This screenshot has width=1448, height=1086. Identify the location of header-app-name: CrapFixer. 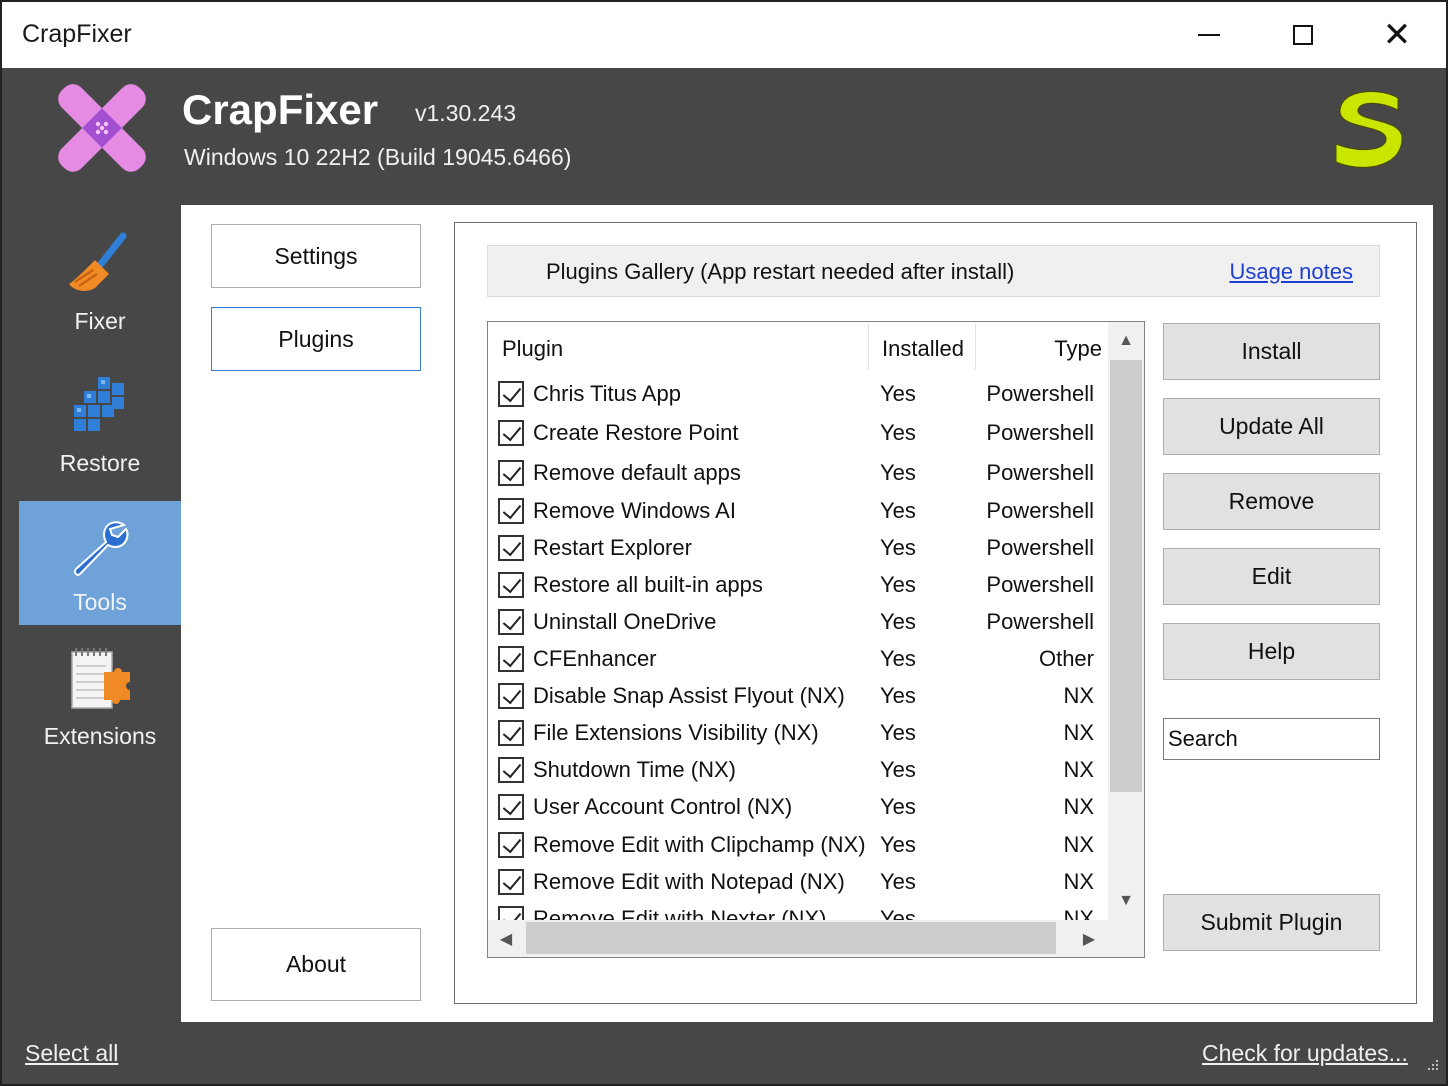
(280, 109).